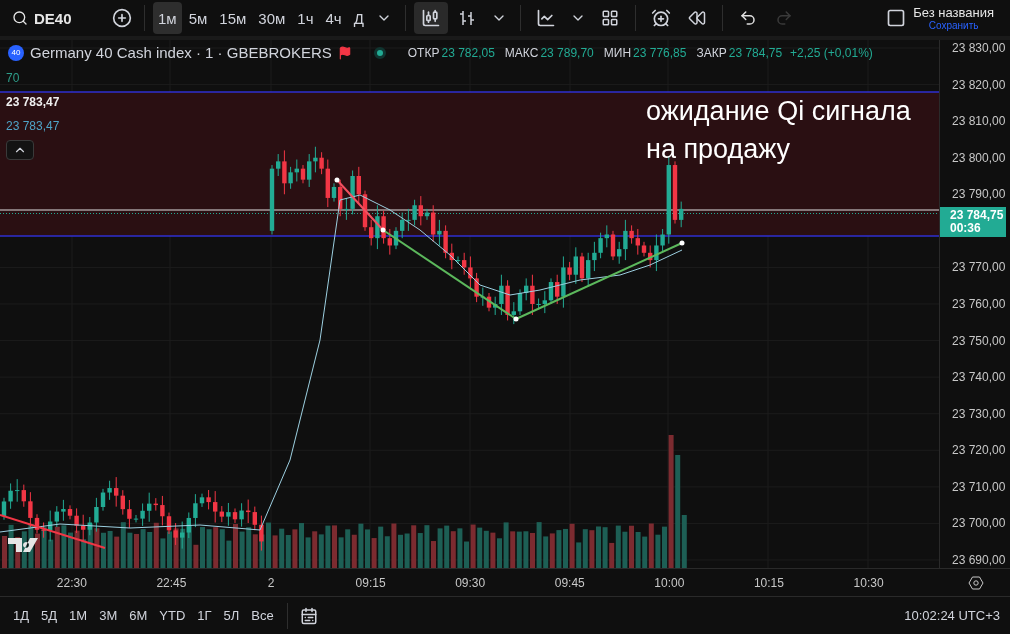 Image resolution: width=1010 pixels, height=634 pixels. I want to click on symbol-search: DE40, so click(56, 18).